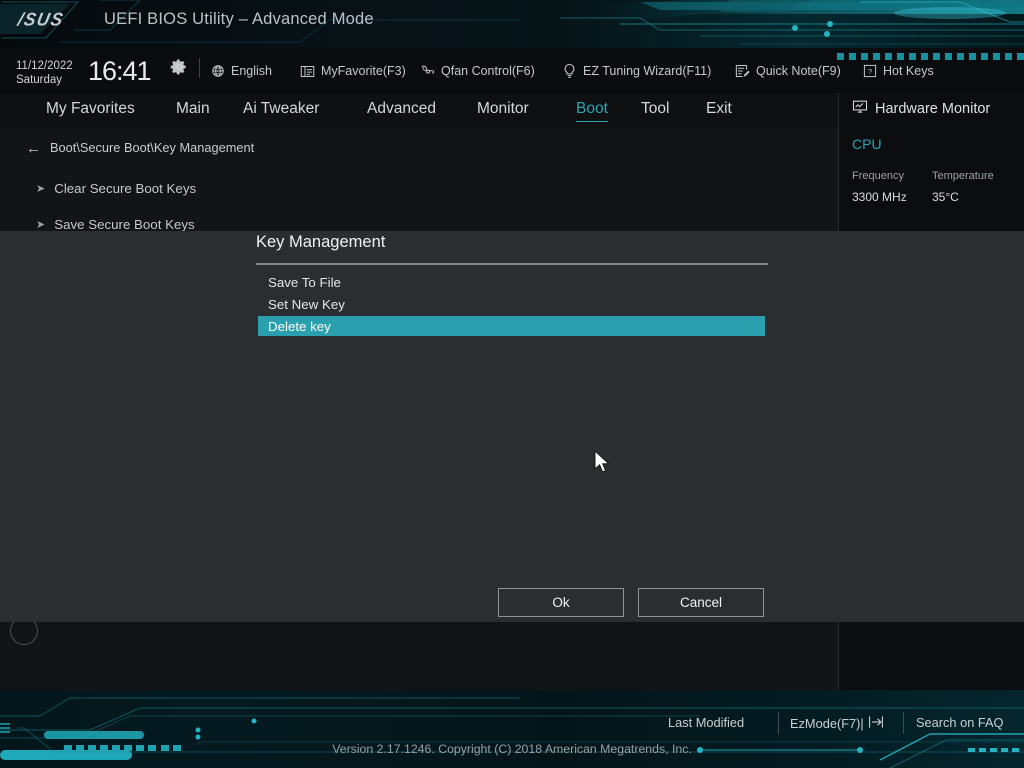  I want to click on dialog-option-set-new-key: Set New Key, so click(511, 304).